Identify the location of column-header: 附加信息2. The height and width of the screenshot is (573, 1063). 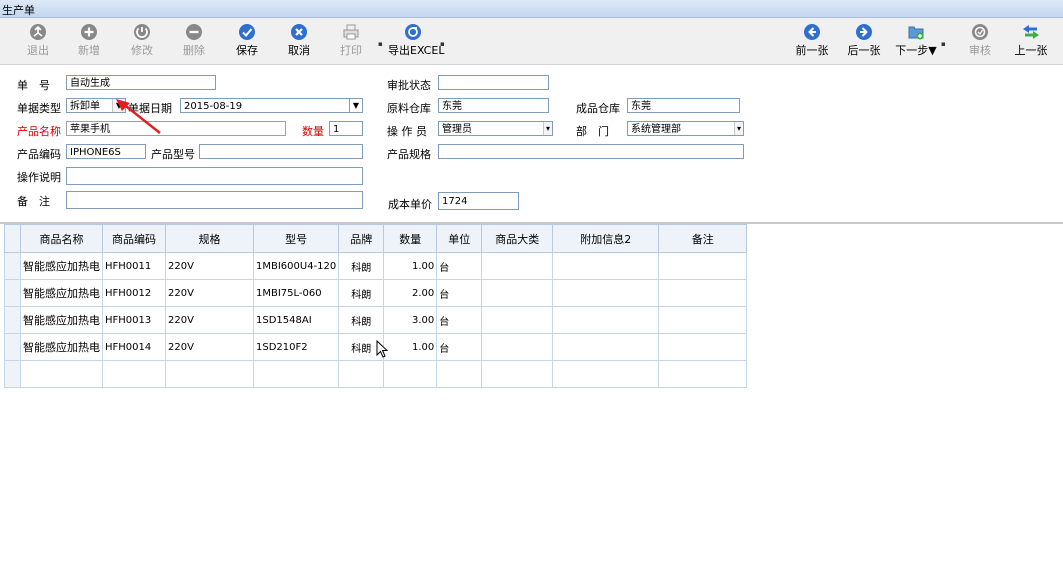
(606, 238).